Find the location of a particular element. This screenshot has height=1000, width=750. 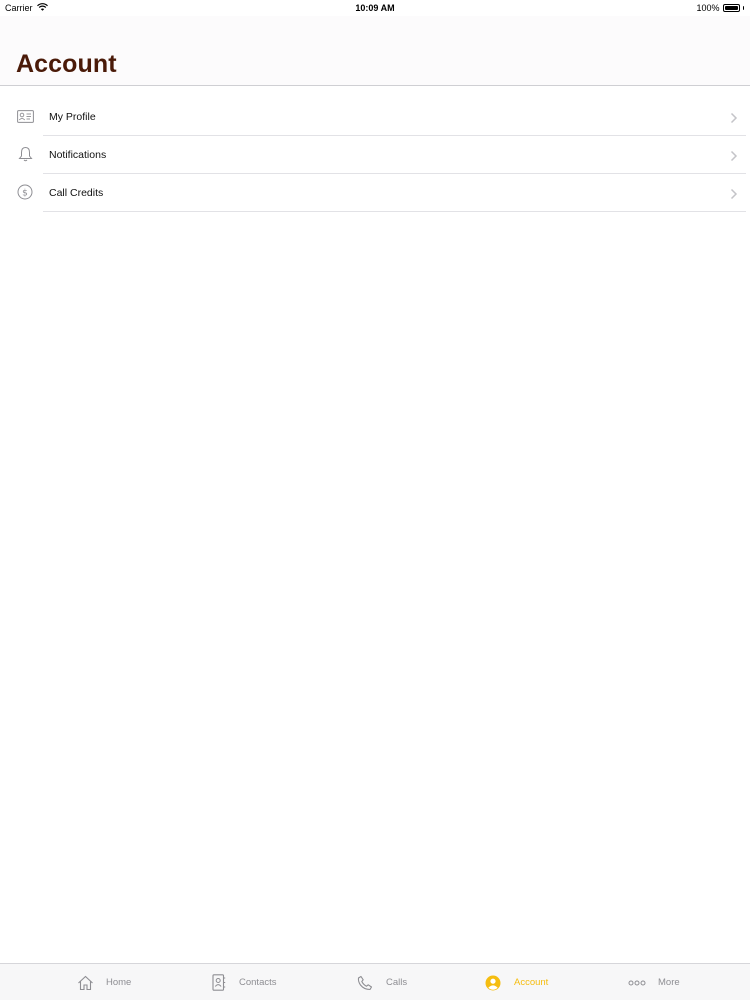

status-right: 100% is located at coordinates (720, 8).